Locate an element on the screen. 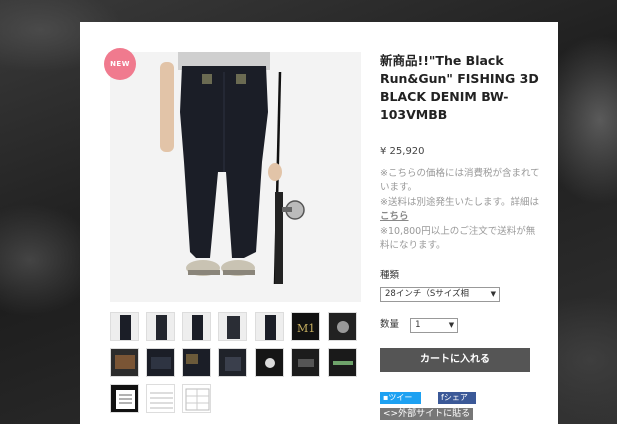  shipping-note-text: ※送料は別途発生いたします。詳細は is located at coordinates (460, 202).